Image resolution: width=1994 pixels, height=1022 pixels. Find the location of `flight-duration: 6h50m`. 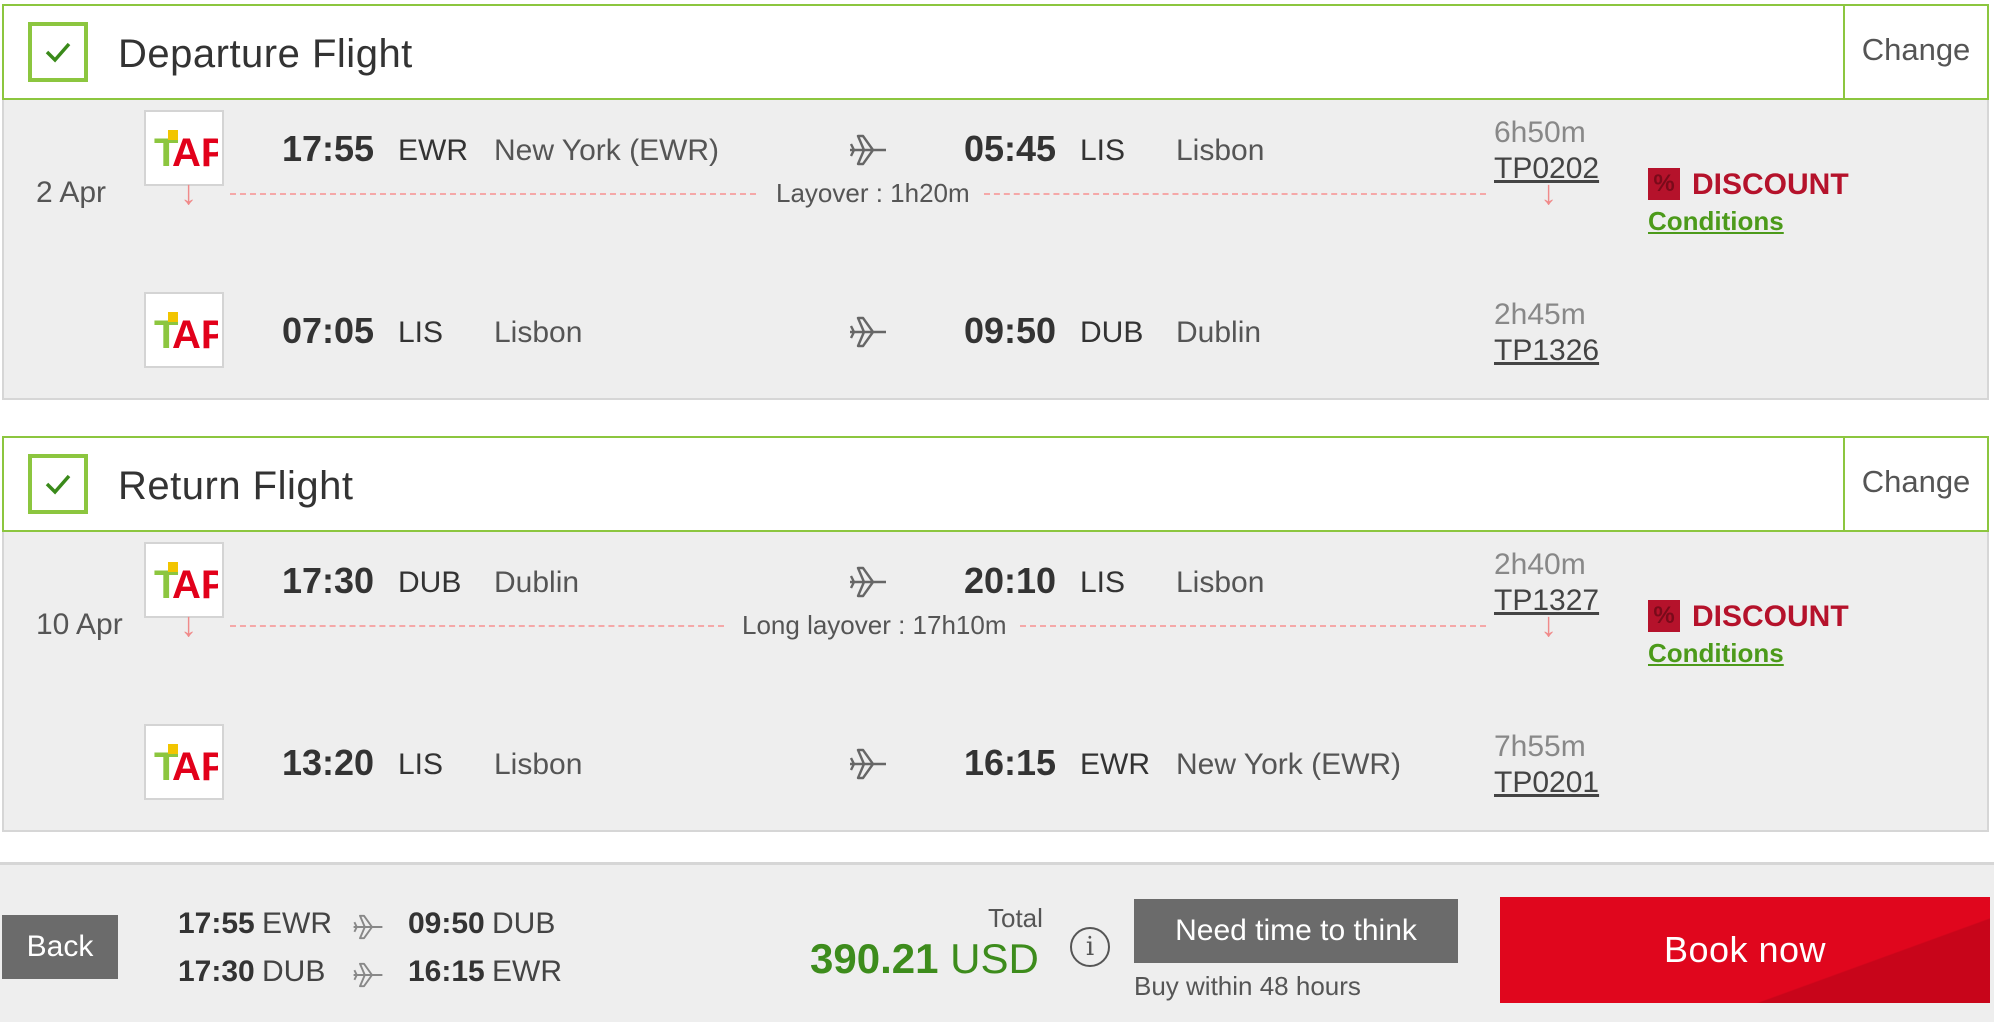

flight-duration: 6h50m is located at coordinates (1540, 132).